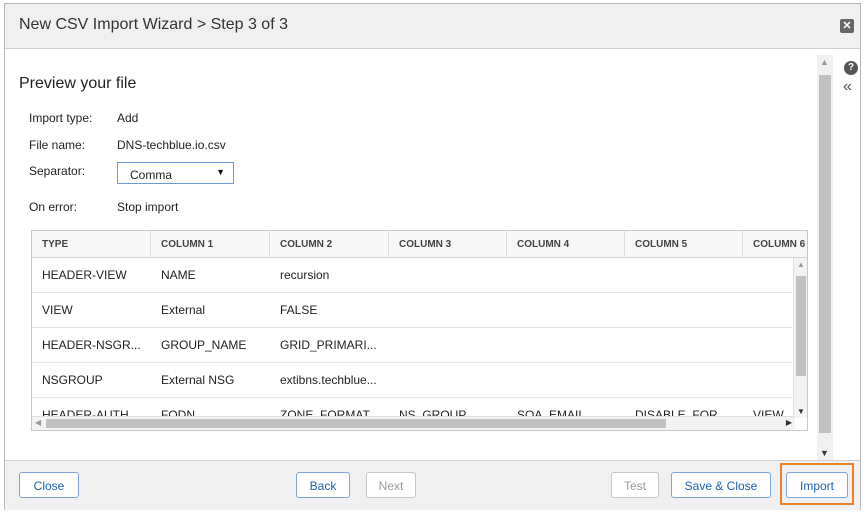  What do you see at coordinates (566, 244) in the screenshot?
I see `column-header-4: COLUMN 4` at bounding box center [566, 244].